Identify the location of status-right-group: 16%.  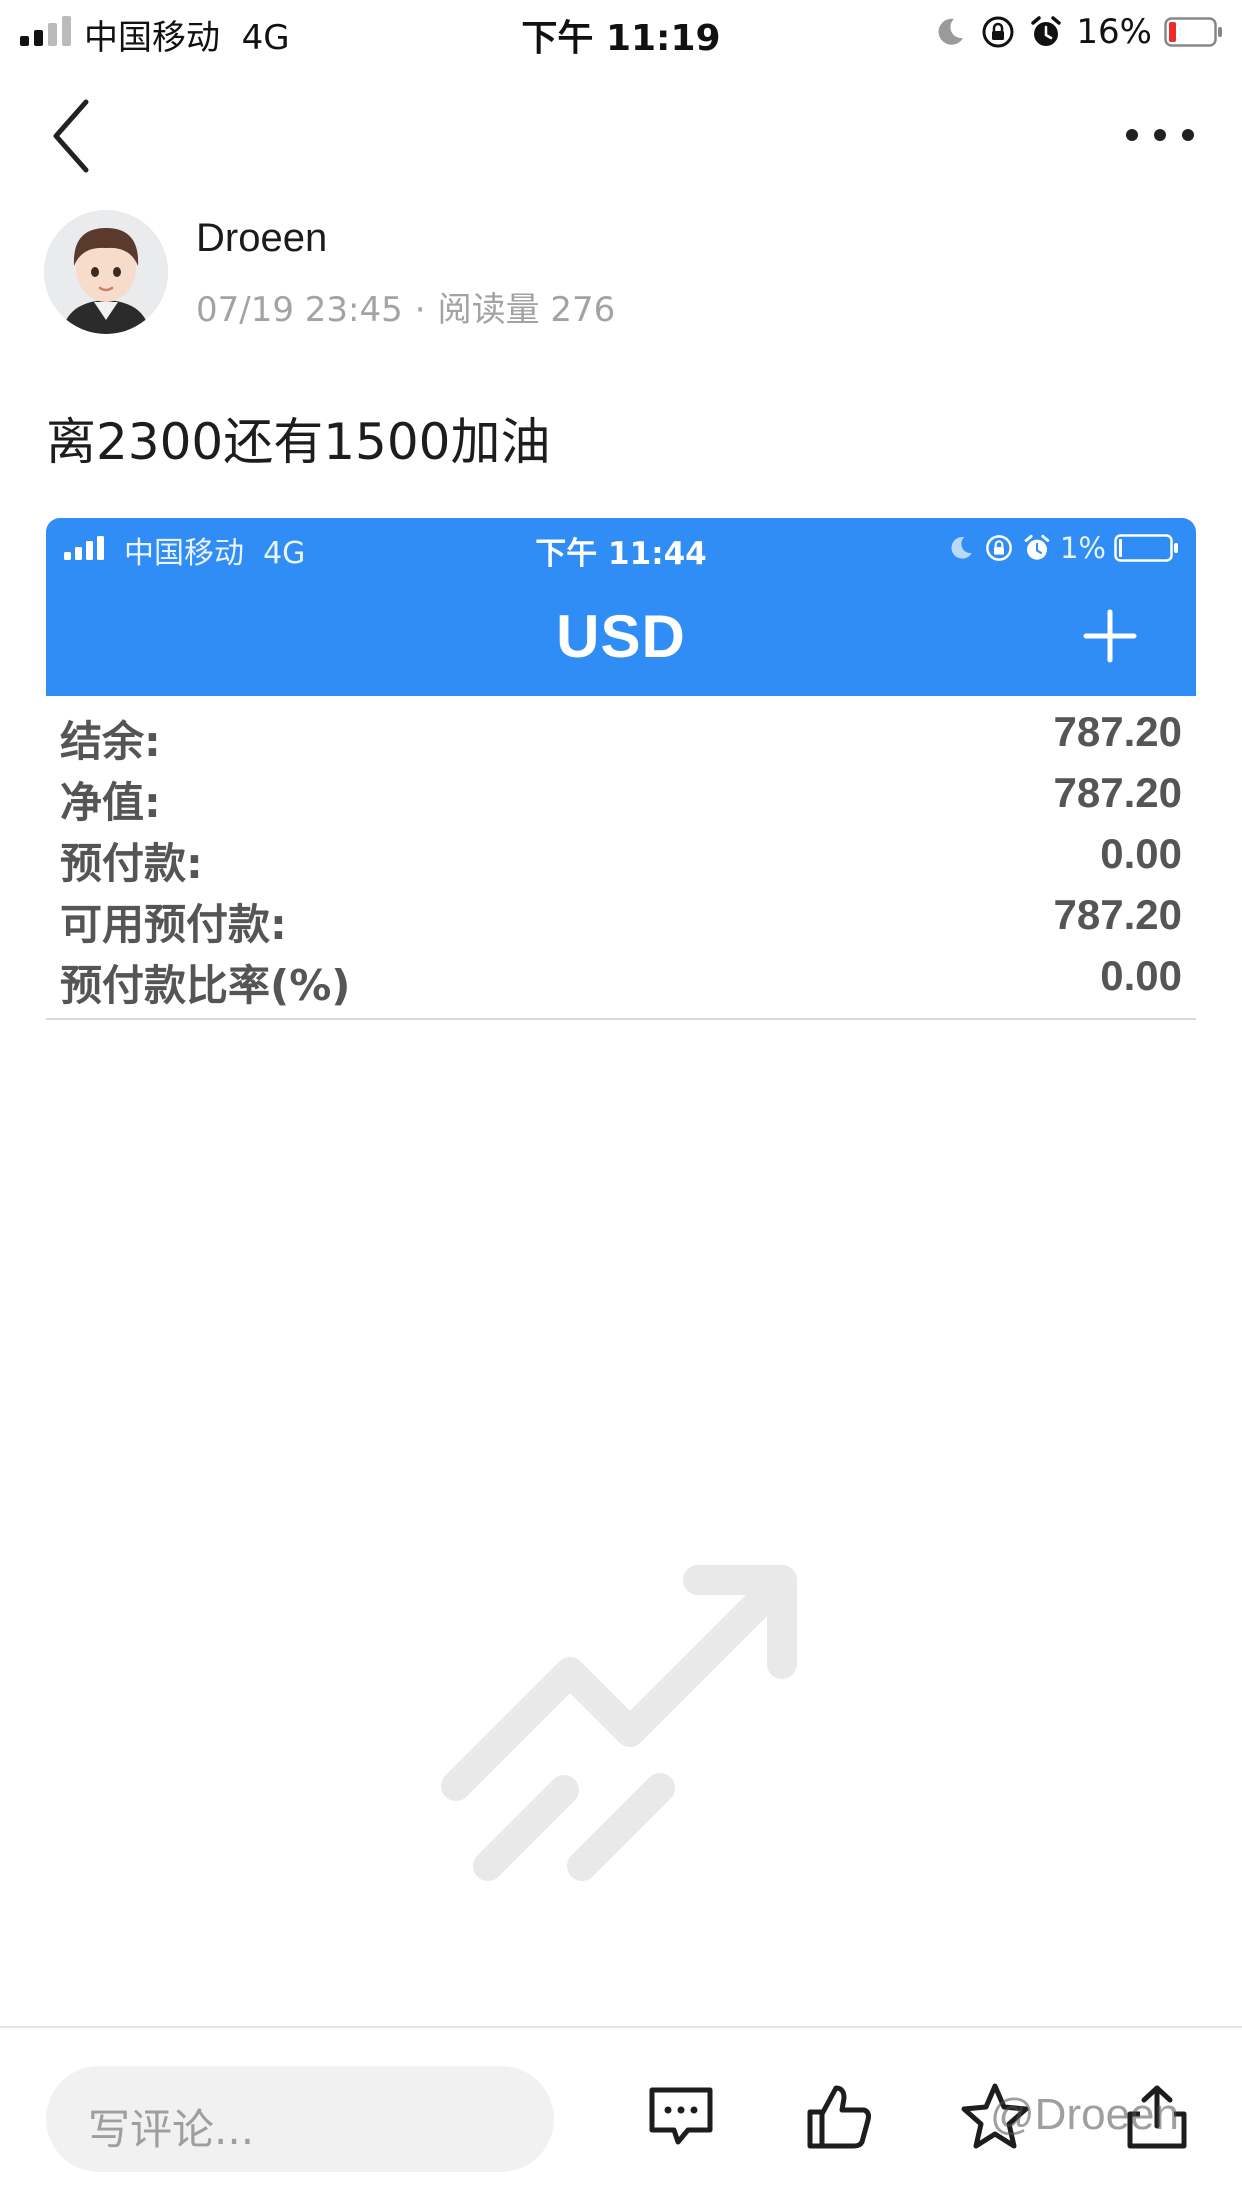
(1078, 32).